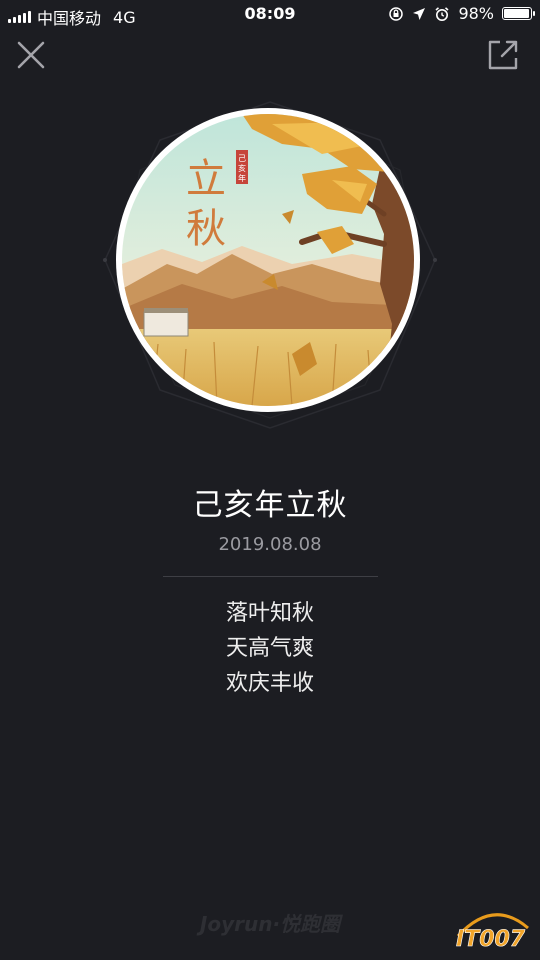 This screenshot has width=540, height=960. What do you see at coordinates (206, 229) in the screenshot?
I see `art-title-bottom: 秋` at bounding box center [206, 229].